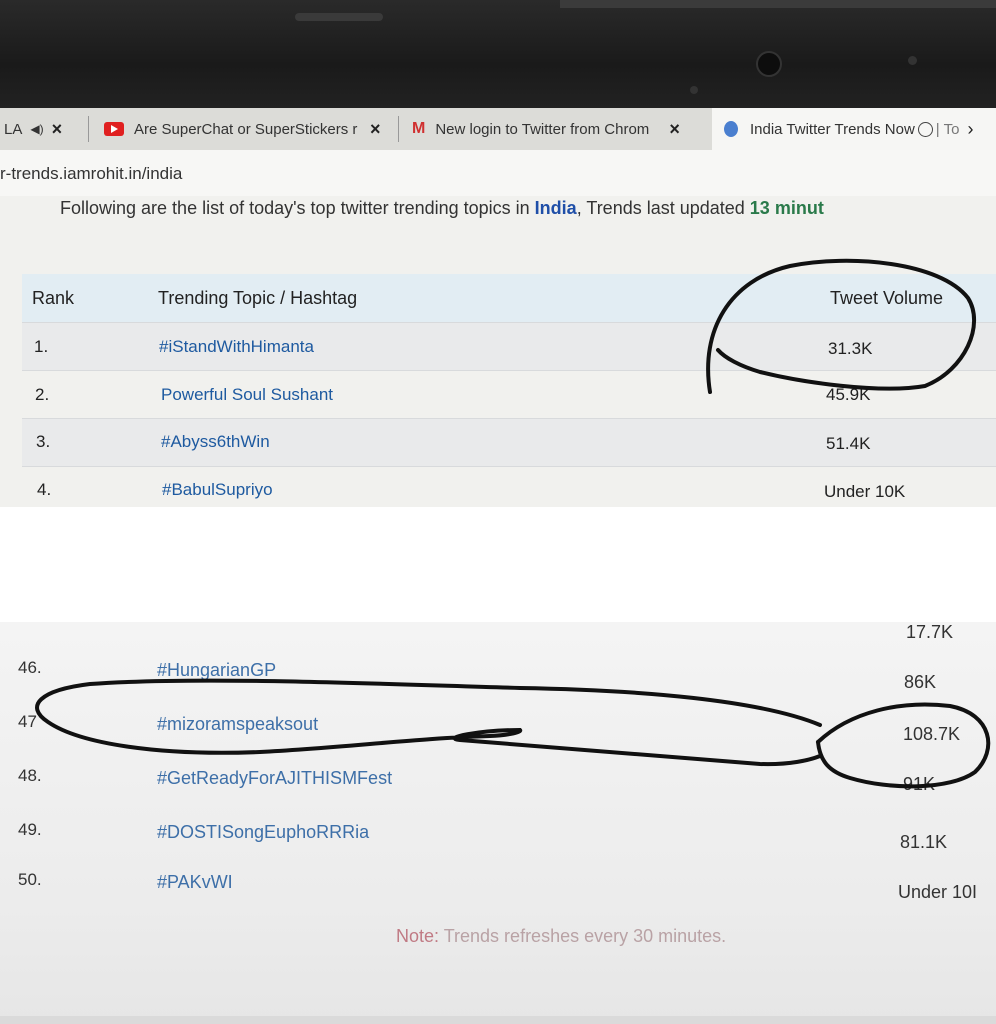  Describe the element at coordinates (30, 667) in the screenshot. I see `rank-cell: 46.` at that location.